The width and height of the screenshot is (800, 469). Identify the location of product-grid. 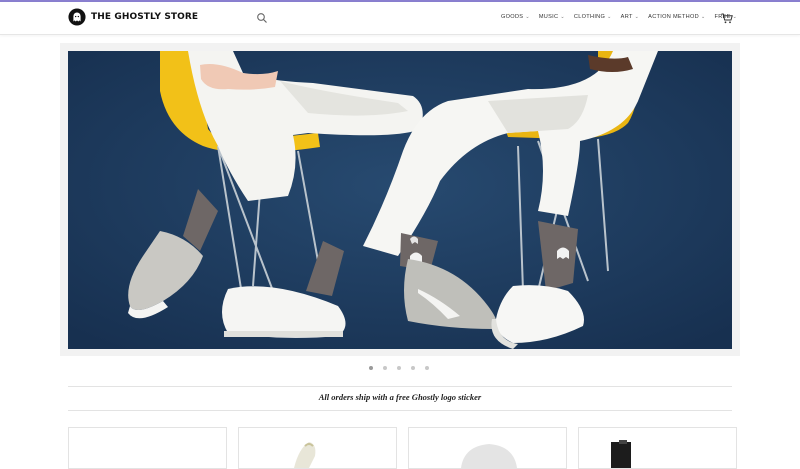
(402, 448).